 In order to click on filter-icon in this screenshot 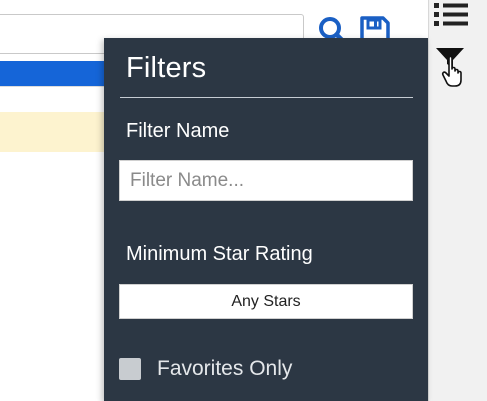, I will do `click(451, 66)`.